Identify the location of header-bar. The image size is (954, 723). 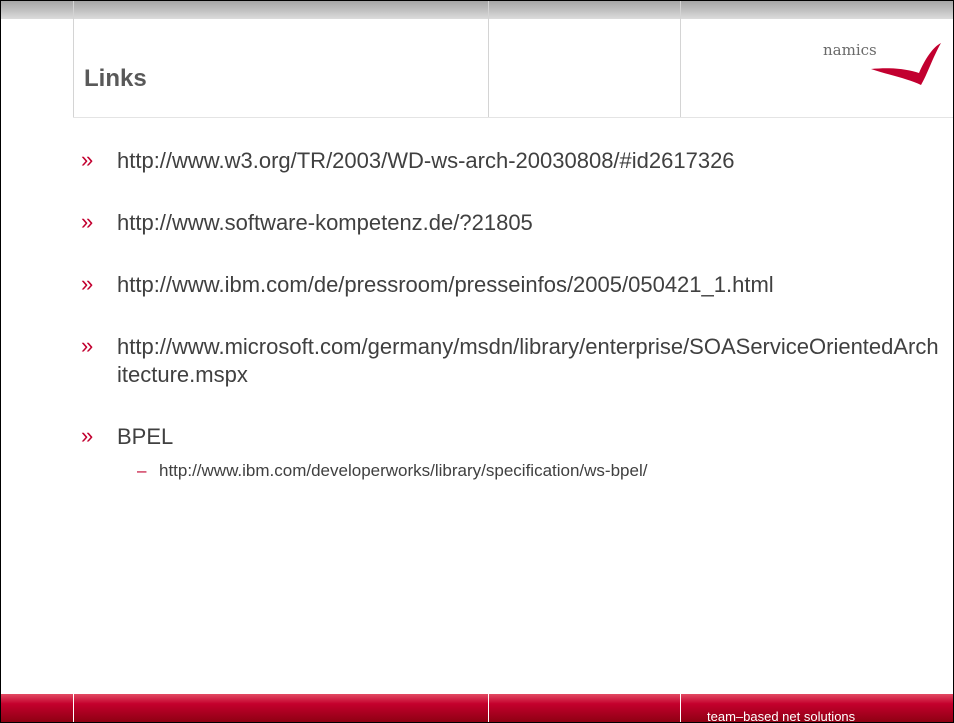
(477, 10).